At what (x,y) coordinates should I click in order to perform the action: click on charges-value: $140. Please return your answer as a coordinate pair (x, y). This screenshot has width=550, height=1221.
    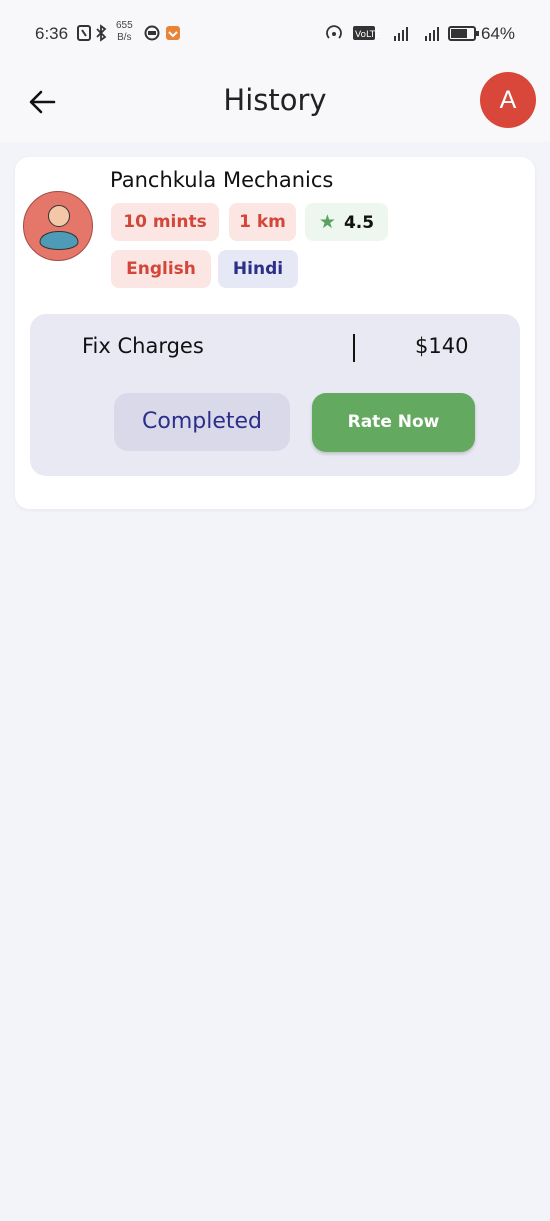
    Looking at the image, I should click on (442, 346).